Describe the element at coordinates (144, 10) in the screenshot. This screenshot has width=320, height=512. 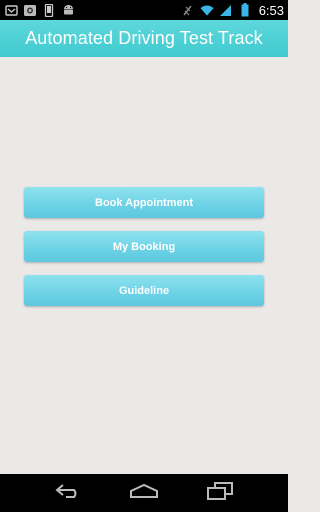
I see `status-bar: 6:53` at that location.